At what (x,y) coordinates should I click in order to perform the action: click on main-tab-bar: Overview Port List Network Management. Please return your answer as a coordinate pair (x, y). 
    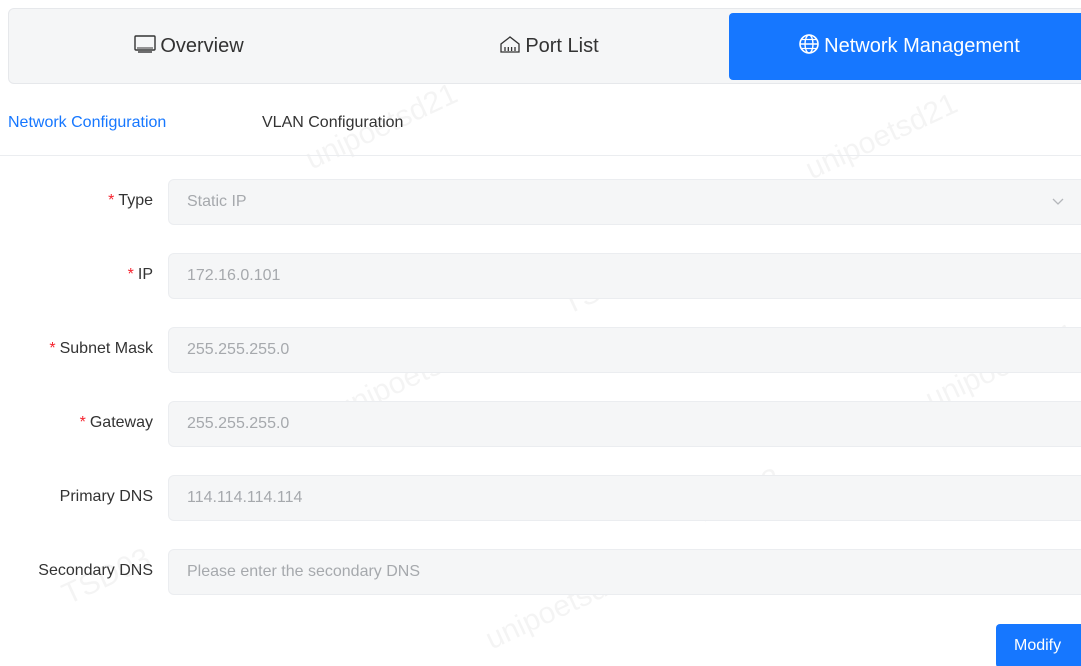
    Looking at the image, I should click on (544, 46).